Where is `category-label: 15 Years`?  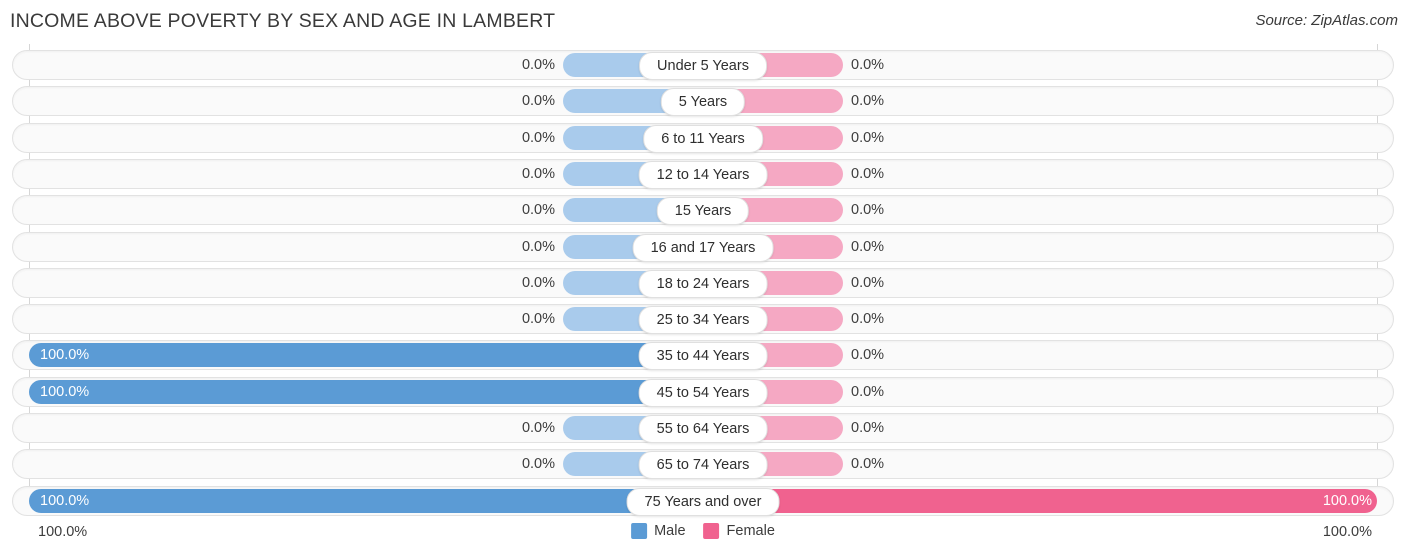 category-label: 15 Years is located at coordinates (703, 211).